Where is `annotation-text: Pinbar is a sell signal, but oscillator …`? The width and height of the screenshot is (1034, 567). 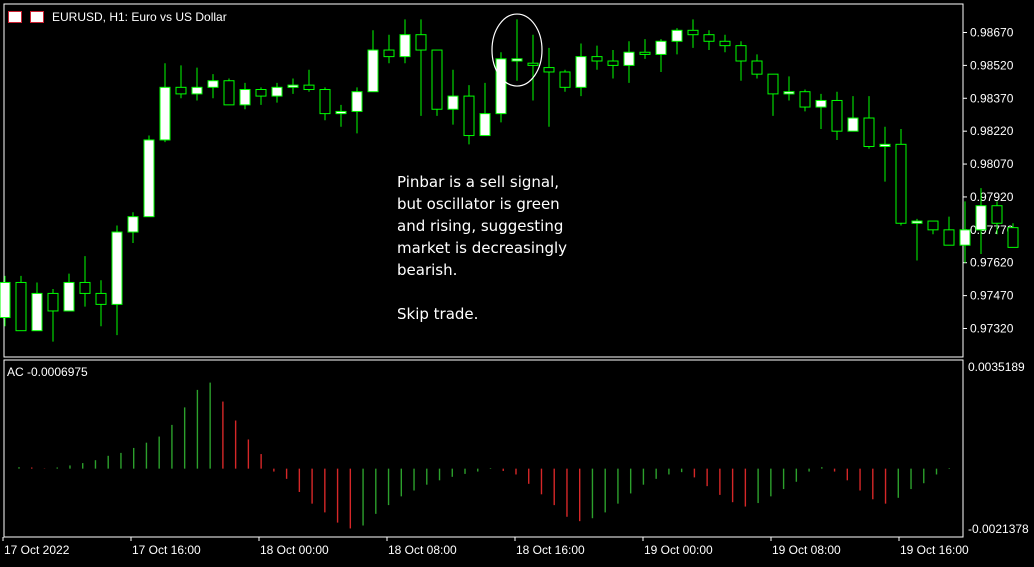
annotation-text: Pinbar is a sell signal, but oscillator … is located at coordinates (497, 248).